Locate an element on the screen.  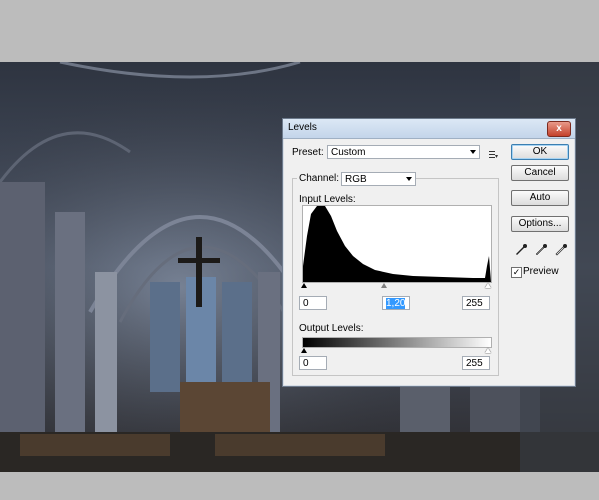
ok-button: OK is located at coordinates (540, 152).